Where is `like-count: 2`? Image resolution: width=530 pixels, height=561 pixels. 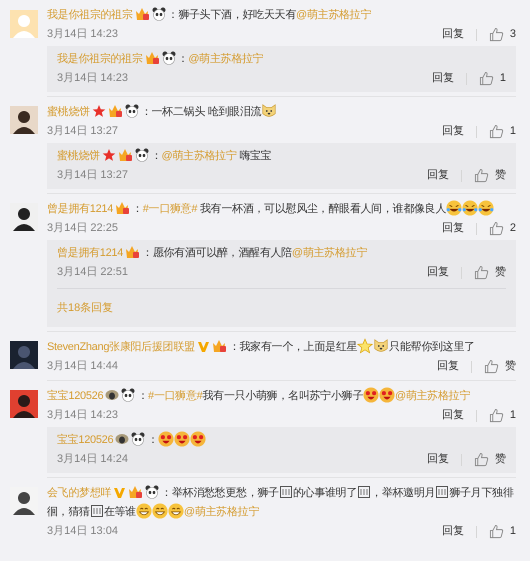 like-count: 2 is located at coordinates (513, 228).